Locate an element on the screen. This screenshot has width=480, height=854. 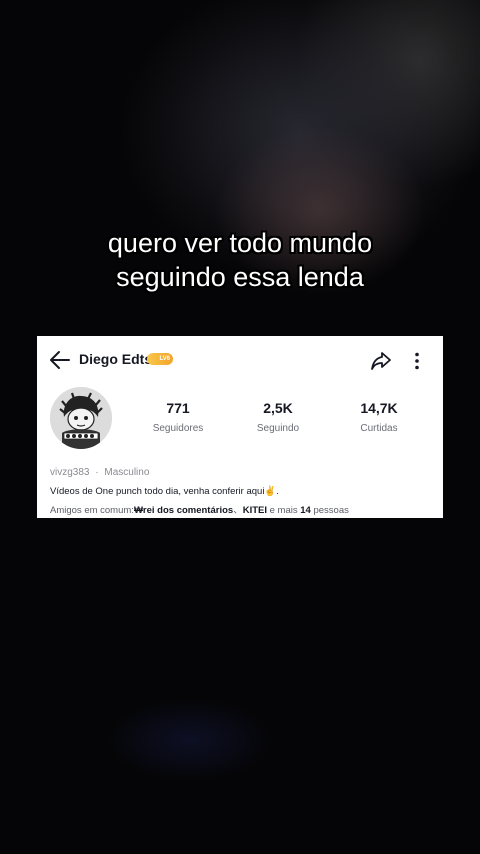
more-icon is located at coordinates (417, 361).